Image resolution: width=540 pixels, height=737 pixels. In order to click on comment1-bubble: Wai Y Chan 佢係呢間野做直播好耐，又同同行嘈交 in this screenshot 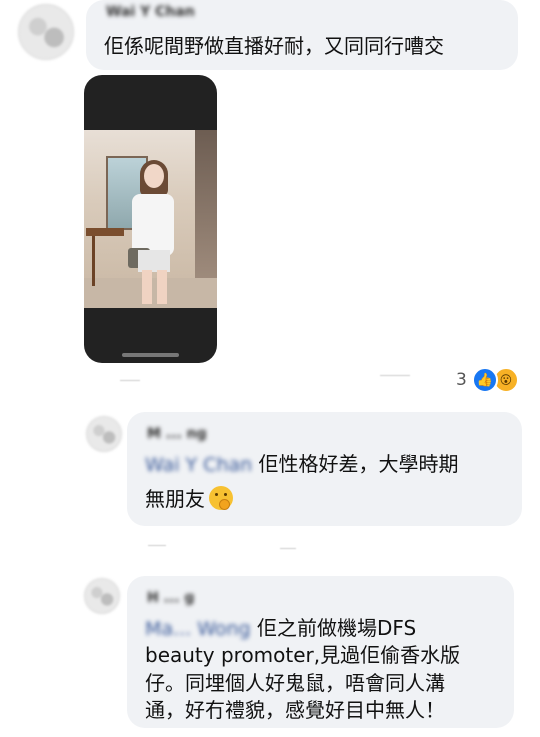, I will do `click(302, 35)`.